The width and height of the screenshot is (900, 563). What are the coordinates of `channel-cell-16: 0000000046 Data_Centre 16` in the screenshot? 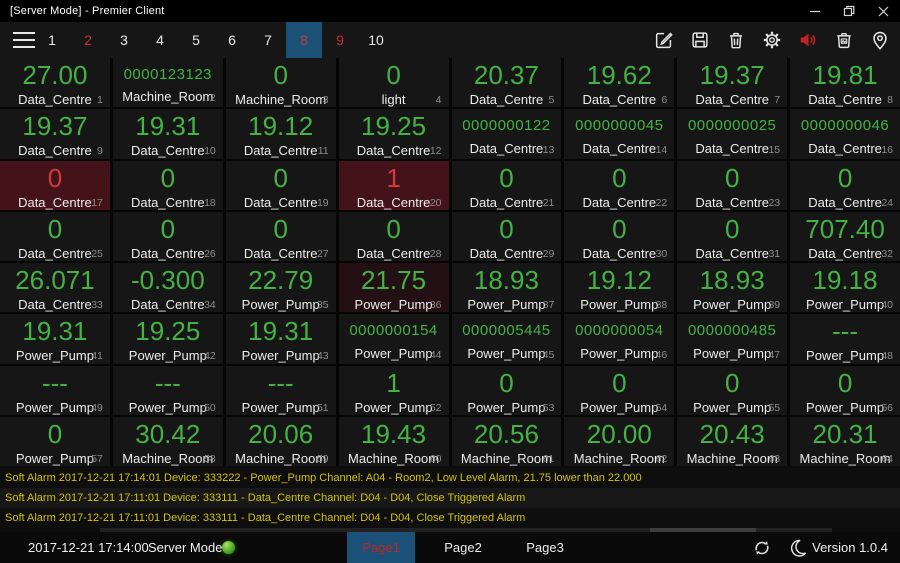 It's located at (845, 134).